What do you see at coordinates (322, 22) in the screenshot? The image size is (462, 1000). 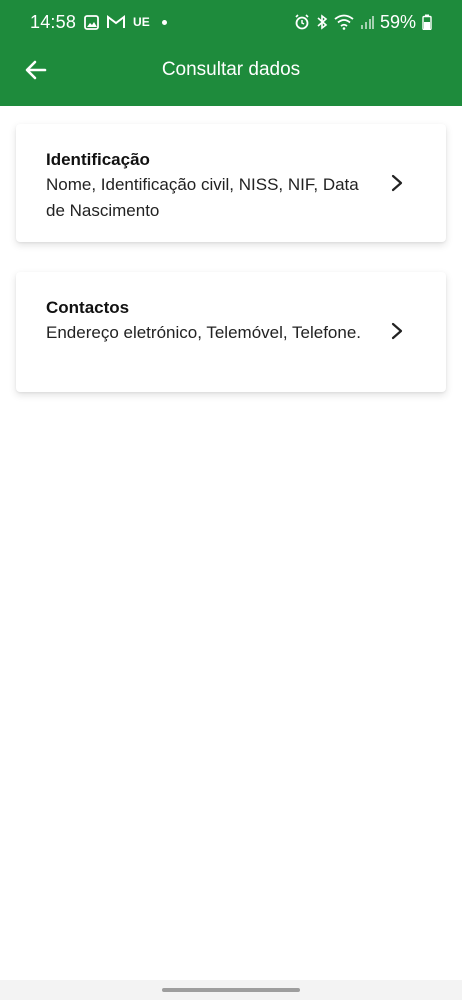 I see `bluetooth-icon` at bounding box center [322, 22].